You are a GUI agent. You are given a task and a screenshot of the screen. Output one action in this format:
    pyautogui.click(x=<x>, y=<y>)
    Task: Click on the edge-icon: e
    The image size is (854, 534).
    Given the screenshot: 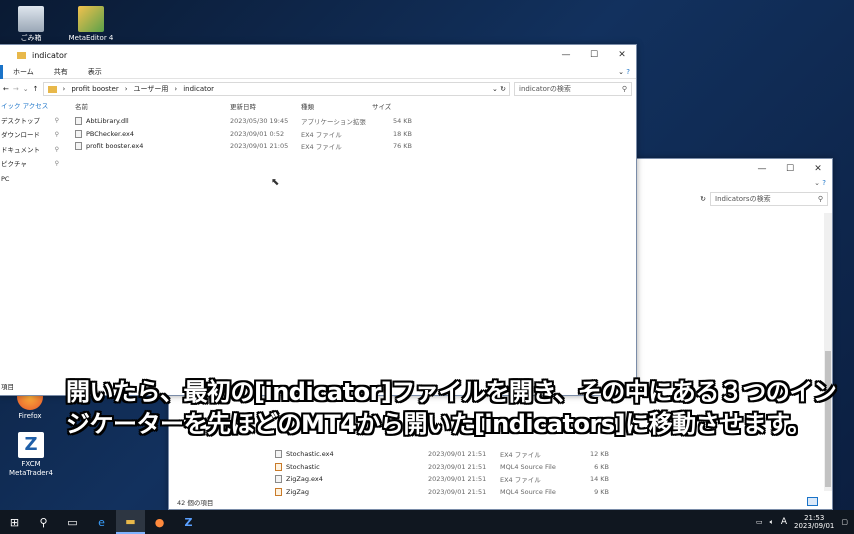 What is the action you would take?
    pyautogui.click(x=101, y=522)
    